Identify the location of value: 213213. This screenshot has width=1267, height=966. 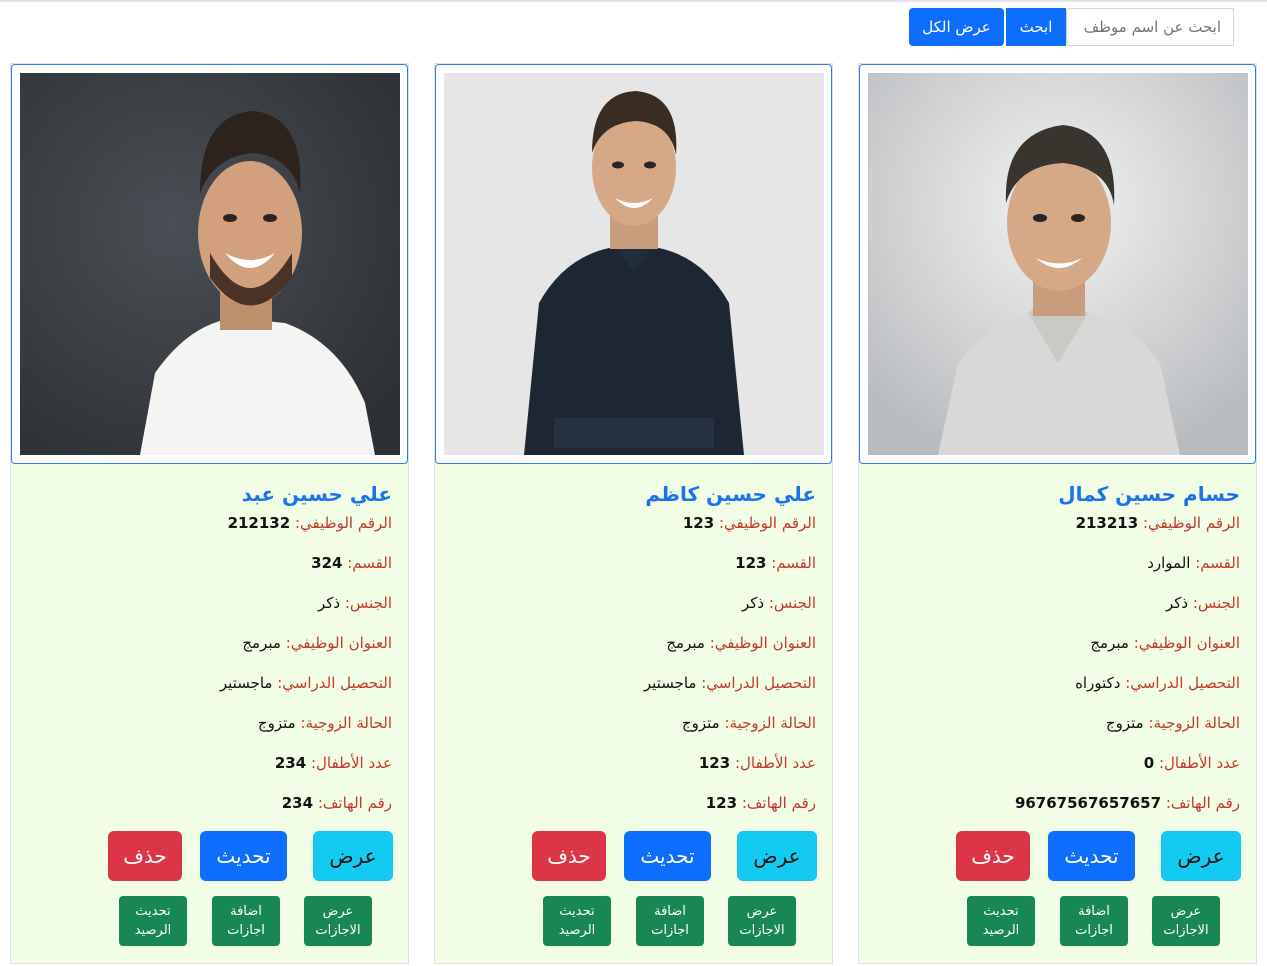
(1107, 523).